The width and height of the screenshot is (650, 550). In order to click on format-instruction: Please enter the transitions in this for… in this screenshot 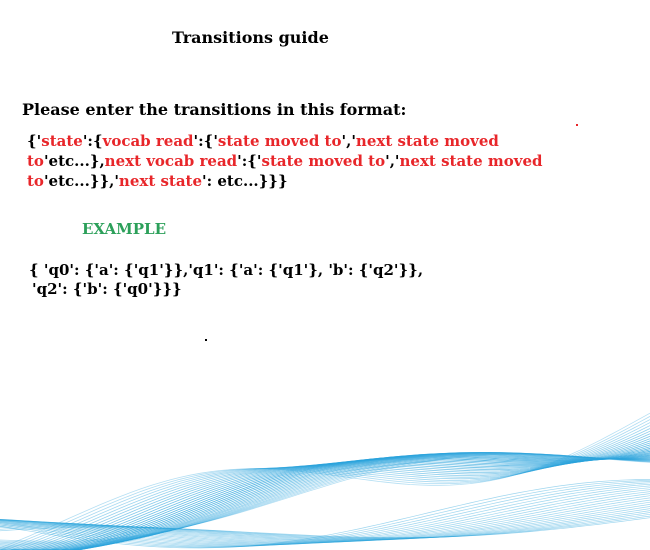, I will do `click(214, 109)`.